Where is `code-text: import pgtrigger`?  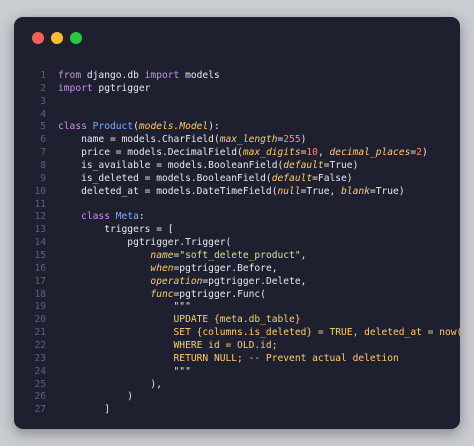
code-text: import pgtrigger is located at coordinates (104, 89).